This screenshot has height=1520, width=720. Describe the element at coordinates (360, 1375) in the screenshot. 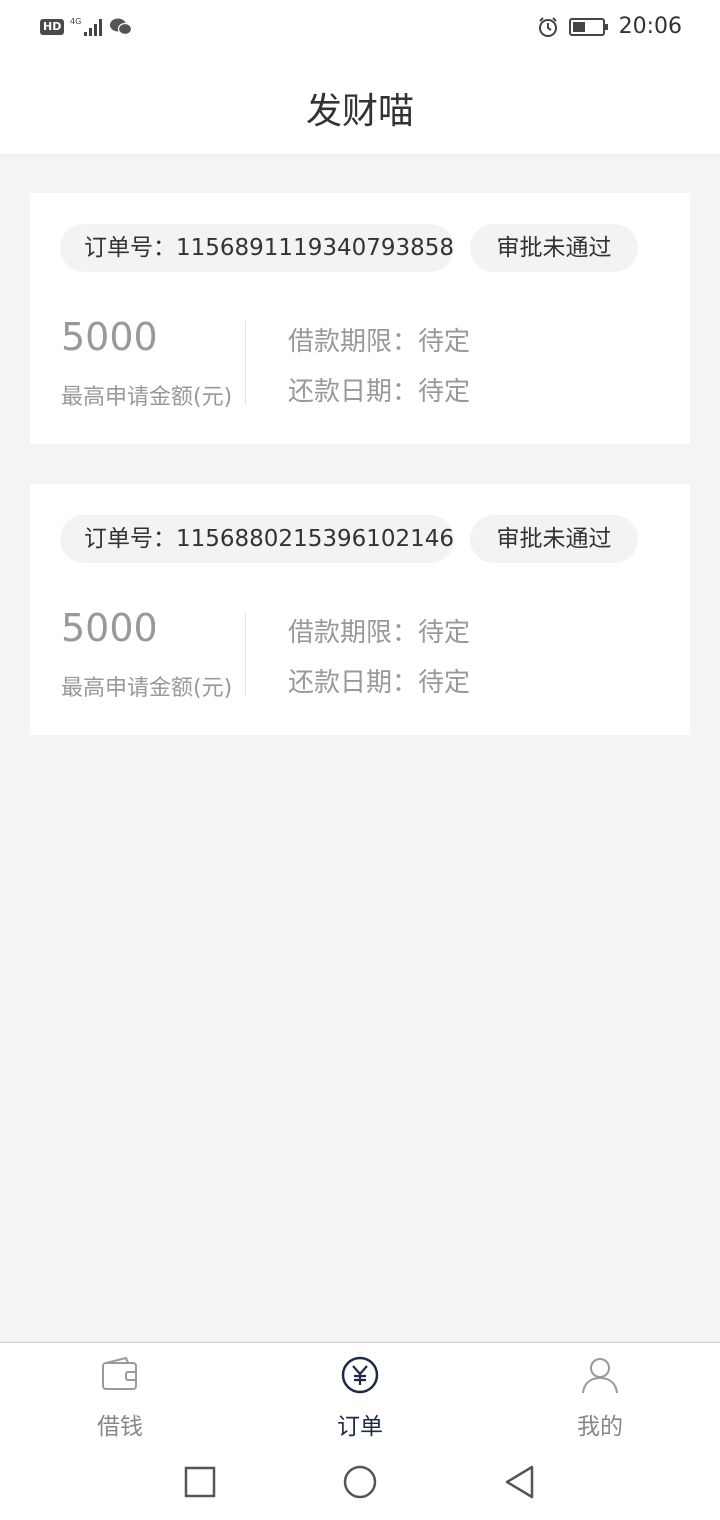

I see `yuan-icon` at that location.